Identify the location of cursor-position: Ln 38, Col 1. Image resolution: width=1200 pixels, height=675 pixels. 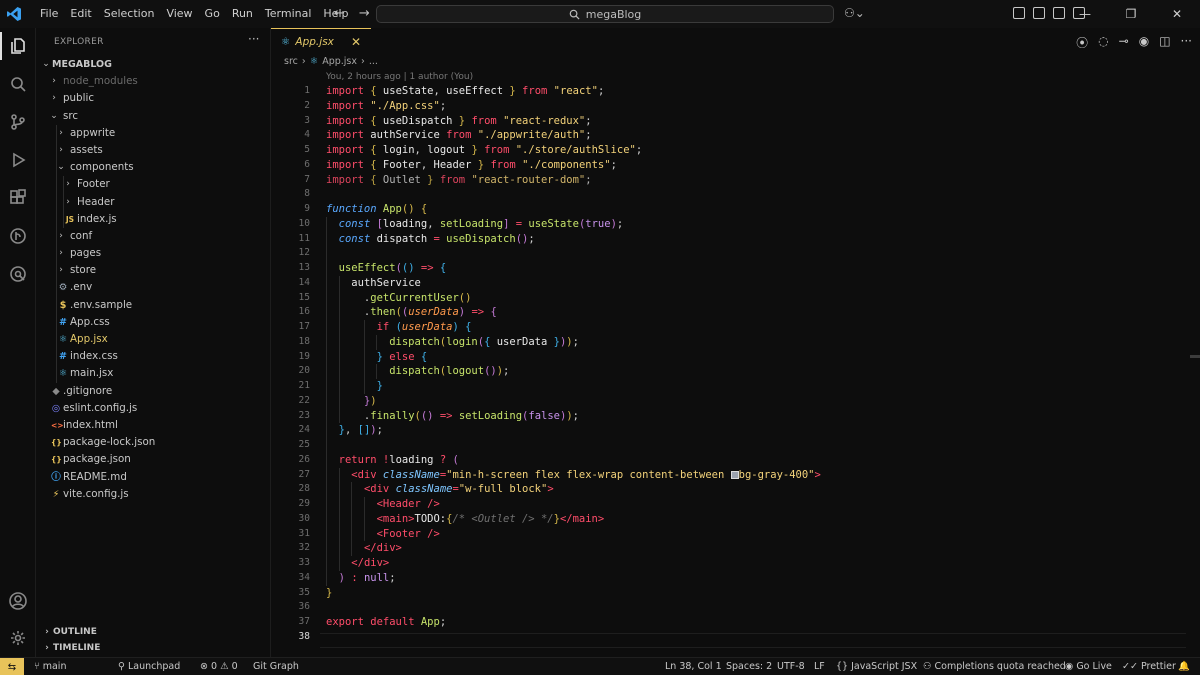
(693, 666).